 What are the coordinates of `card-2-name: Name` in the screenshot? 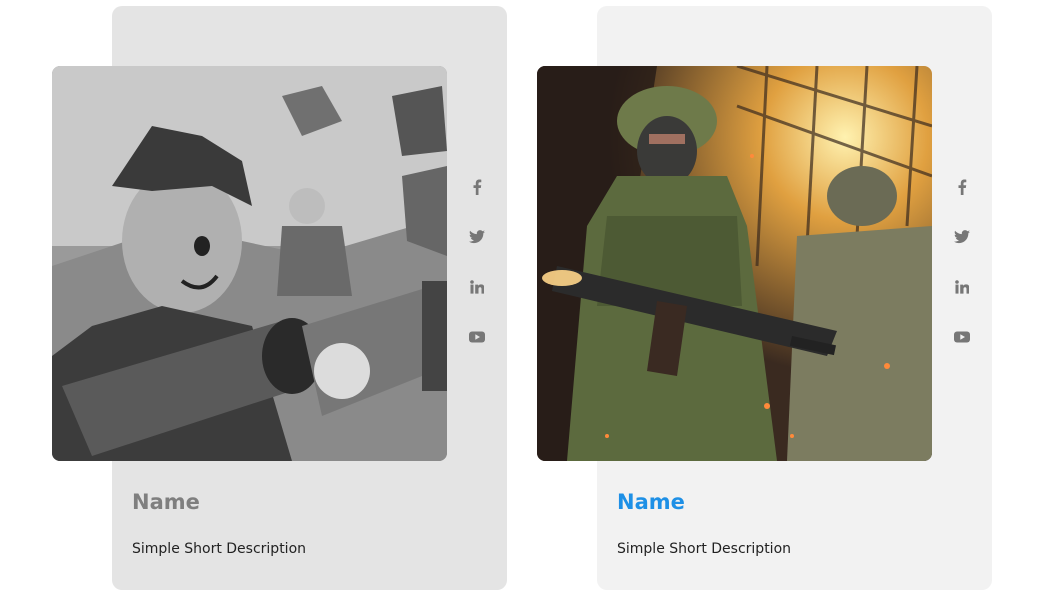 It's located at (651, 502).